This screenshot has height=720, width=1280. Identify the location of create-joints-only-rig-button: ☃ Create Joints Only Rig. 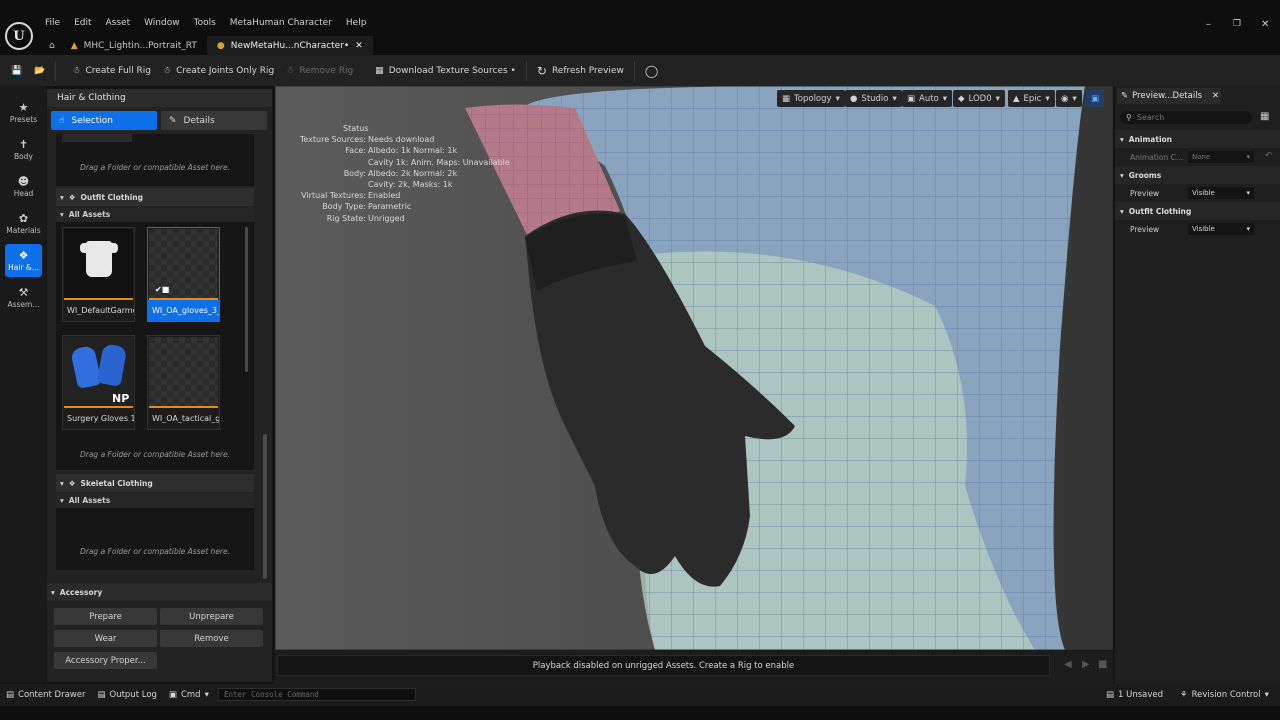
(218, 70).